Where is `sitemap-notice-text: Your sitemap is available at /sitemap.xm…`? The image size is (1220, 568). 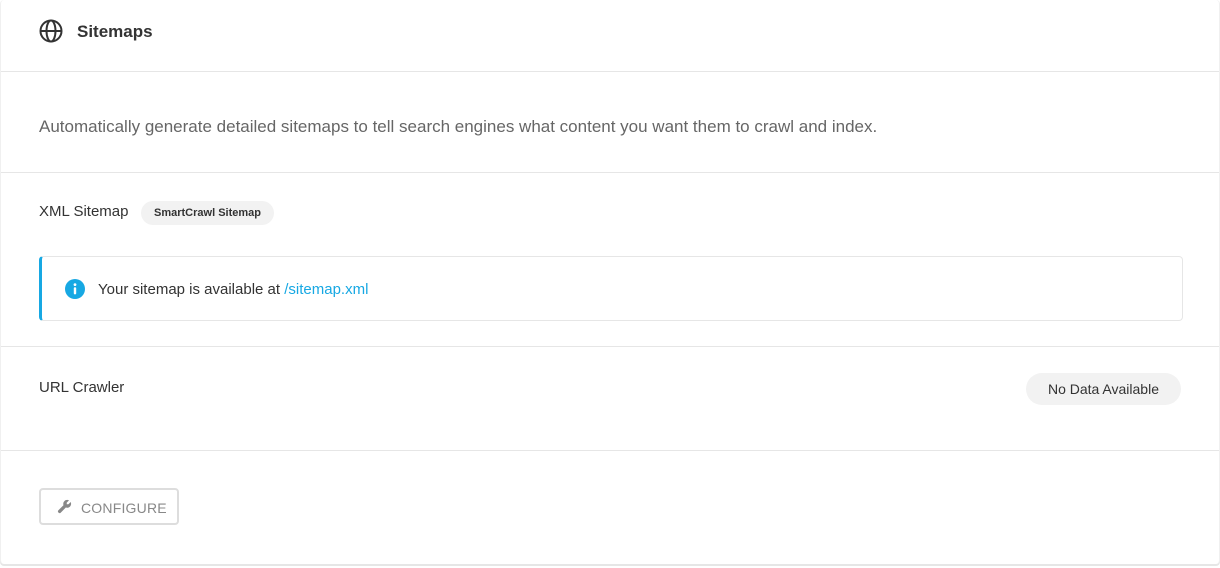 sitemap-notice-text: Your sitemap is available at /sitemap.xm… is located at coordinates (233, 290).